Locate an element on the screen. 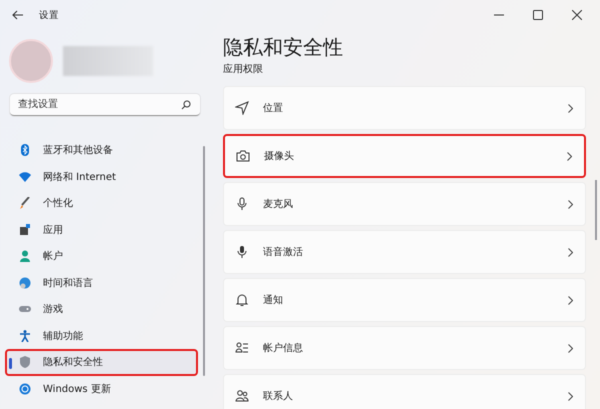 This screenshot has width=600, height=409. sidebar-item: Windows 更新 is located at coordinates (101, 389).